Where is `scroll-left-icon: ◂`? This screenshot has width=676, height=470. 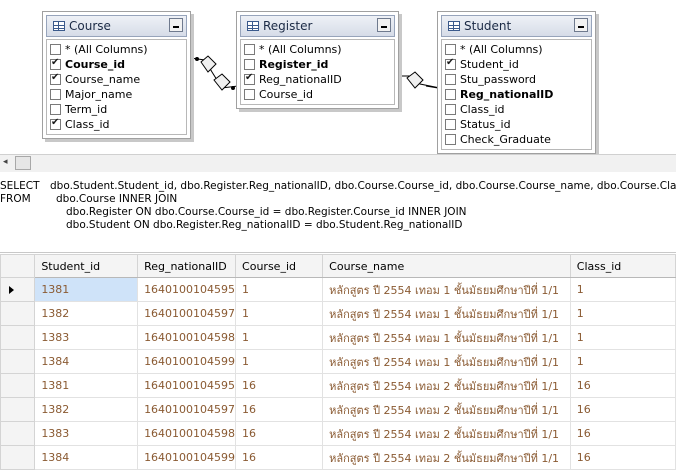
scroll-left-icon: ◂ is located at coordinates (5, 162).